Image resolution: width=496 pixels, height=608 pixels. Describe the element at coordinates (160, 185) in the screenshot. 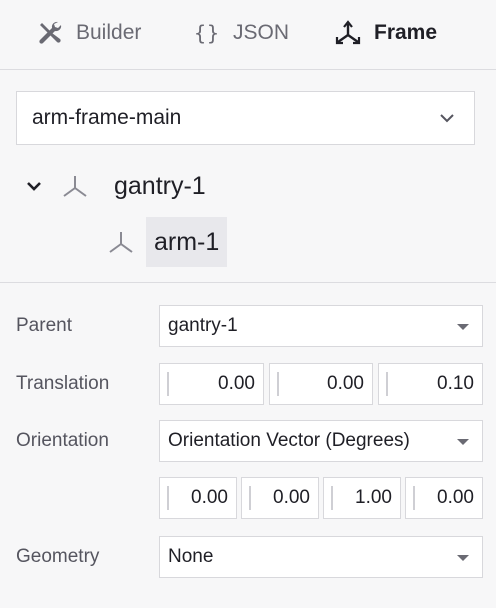

I see `tree-item-gantry-label: gantry-1` at that location.